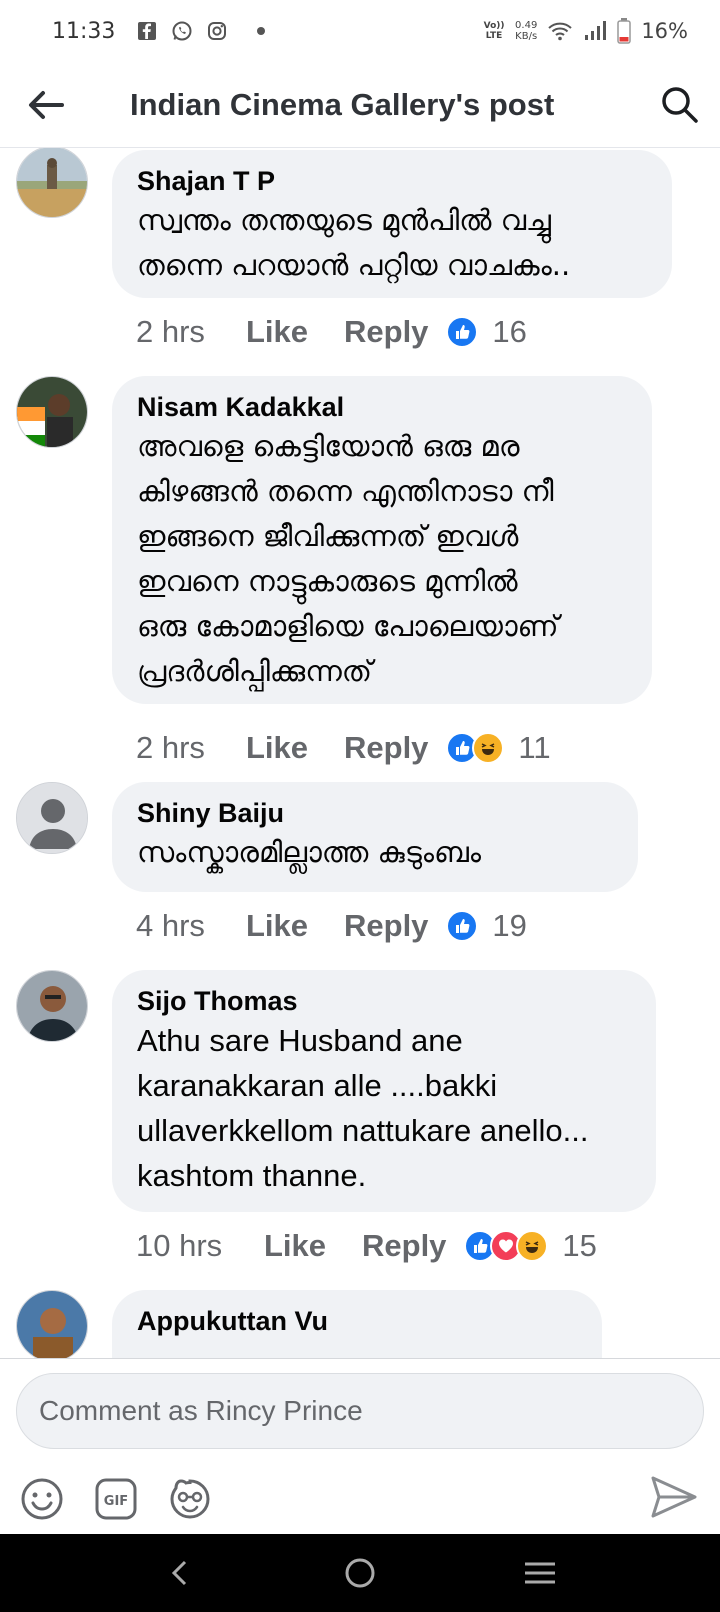 This screenshot has height=1612, width=720. Describe the element at coordinates (317, 1085) in the screenshot. I see `comment-text-line: karanakkaran alle ....bakki` at that location.